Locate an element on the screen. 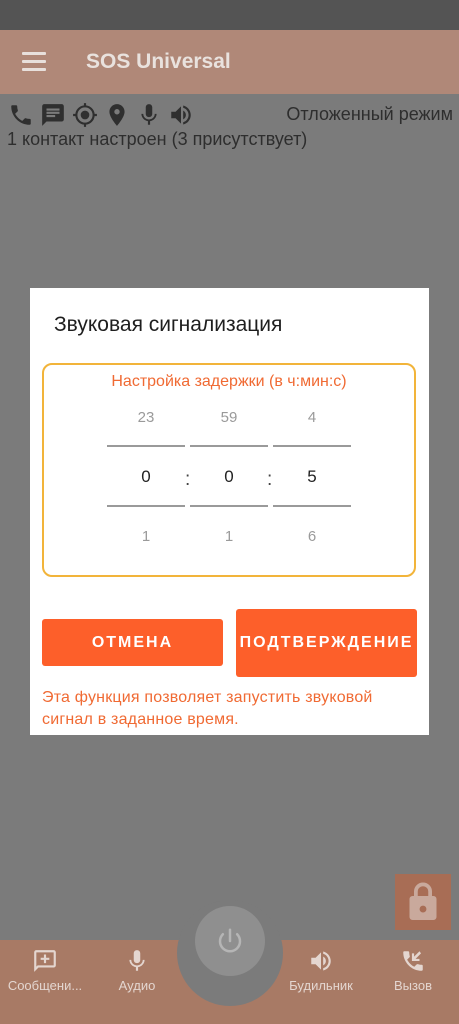  nav-item-call: Вызов is located at coordinates (413, 970).